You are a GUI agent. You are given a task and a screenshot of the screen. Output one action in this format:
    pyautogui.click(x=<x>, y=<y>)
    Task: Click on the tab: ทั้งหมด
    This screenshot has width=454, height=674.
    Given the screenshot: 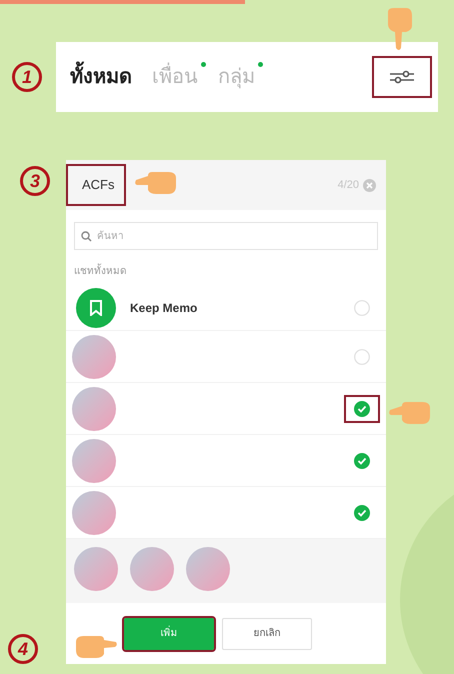 What is the action you would take?
    pyautogui.click(x=101, y=77)
    